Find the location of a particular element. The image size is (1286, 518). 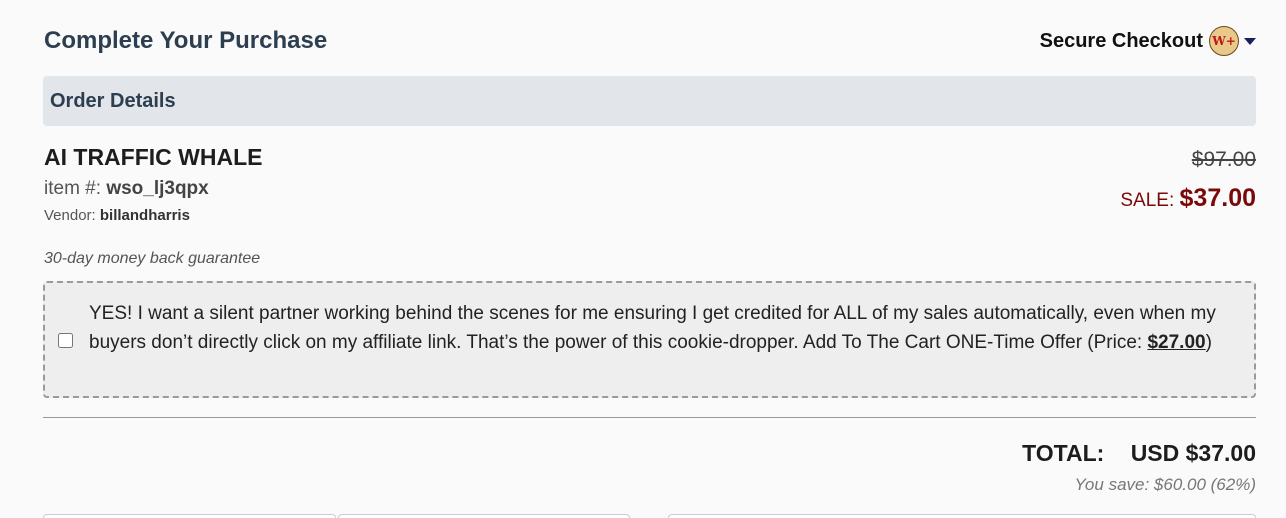

vendor-name: billandharris is located at coordinates (144, 215).